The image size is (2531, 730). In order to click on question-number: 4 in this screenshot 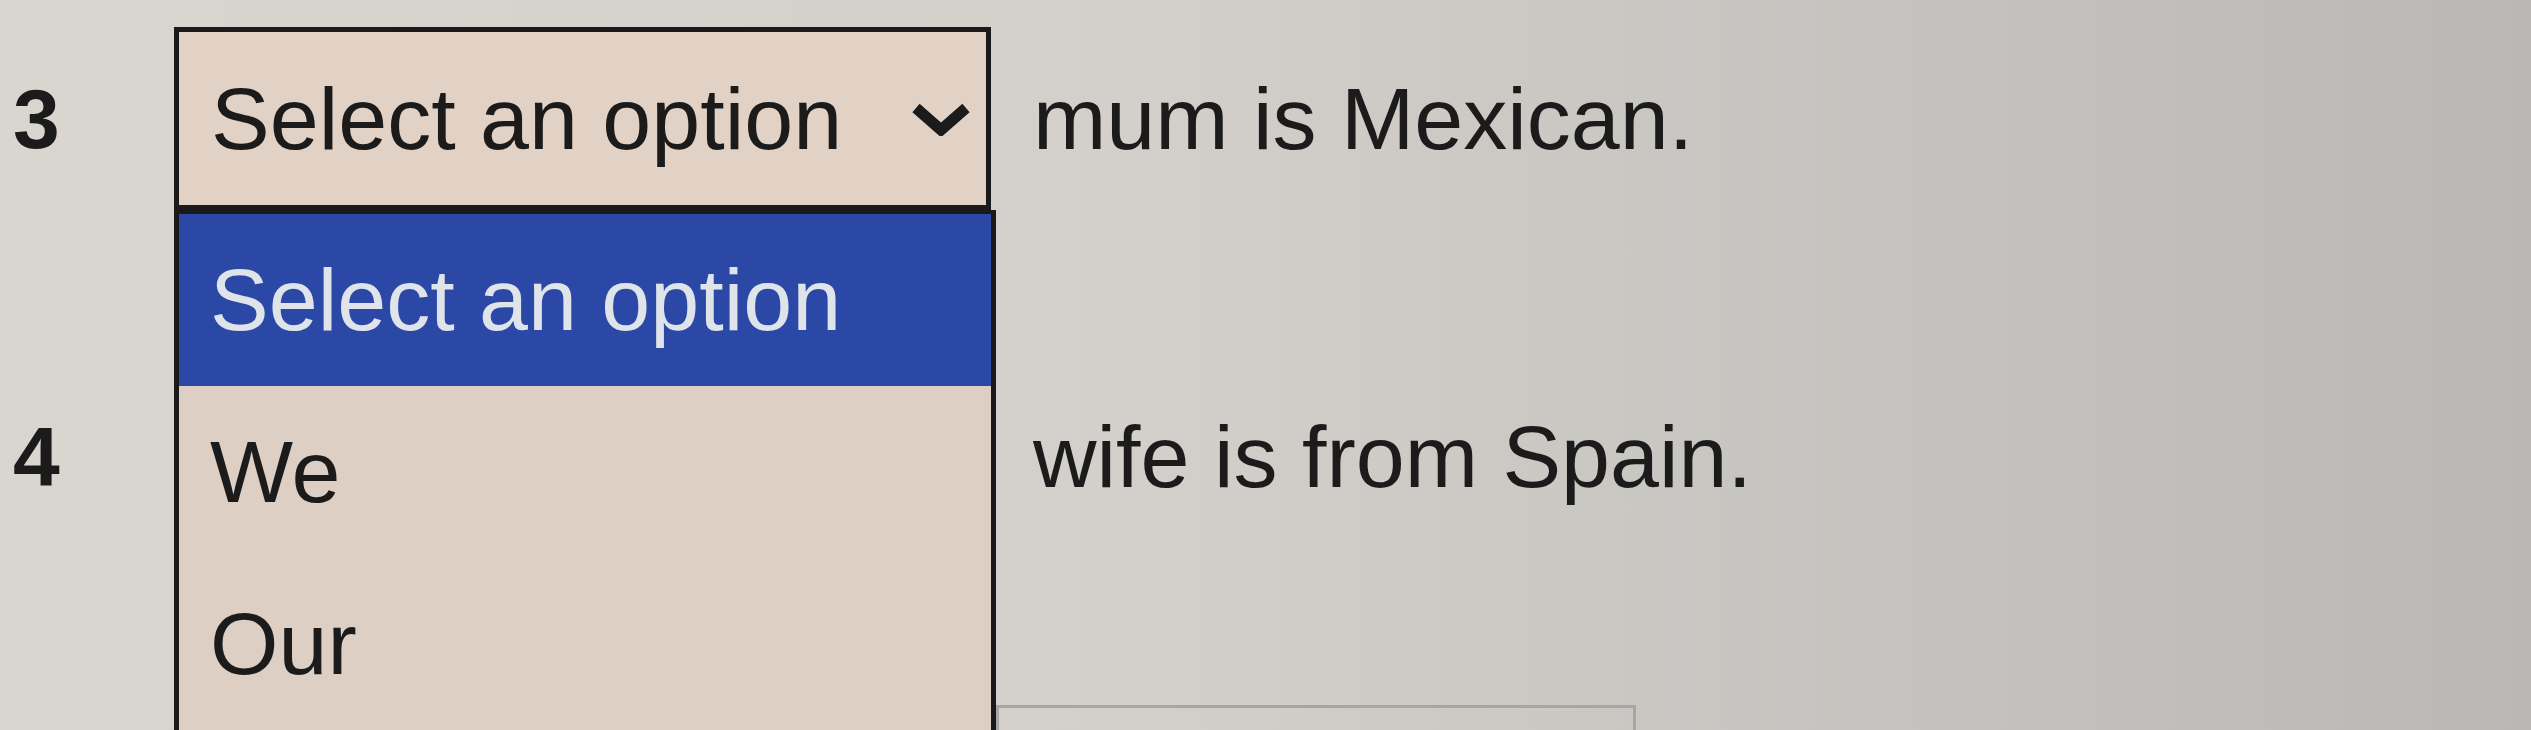, I will do `click(36, 457)`.